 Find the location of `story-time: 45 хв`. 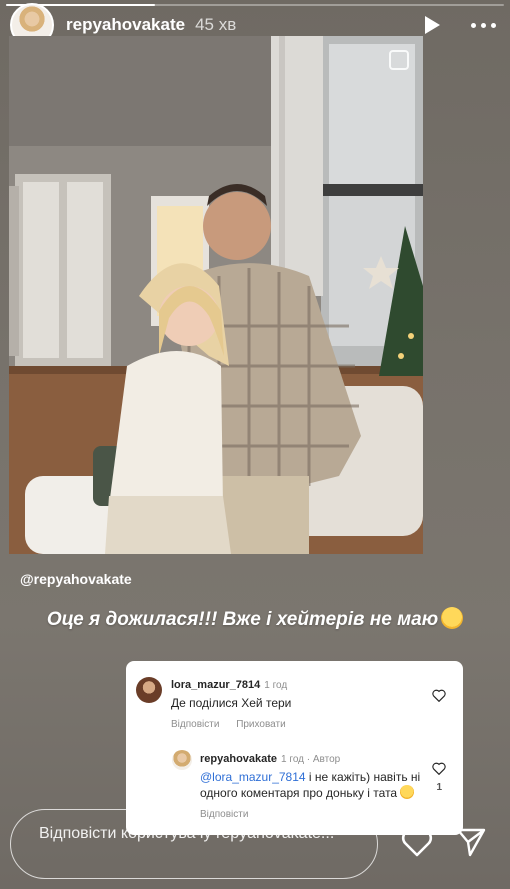

story-time: 45 хв is located at coordinates (216, 24).